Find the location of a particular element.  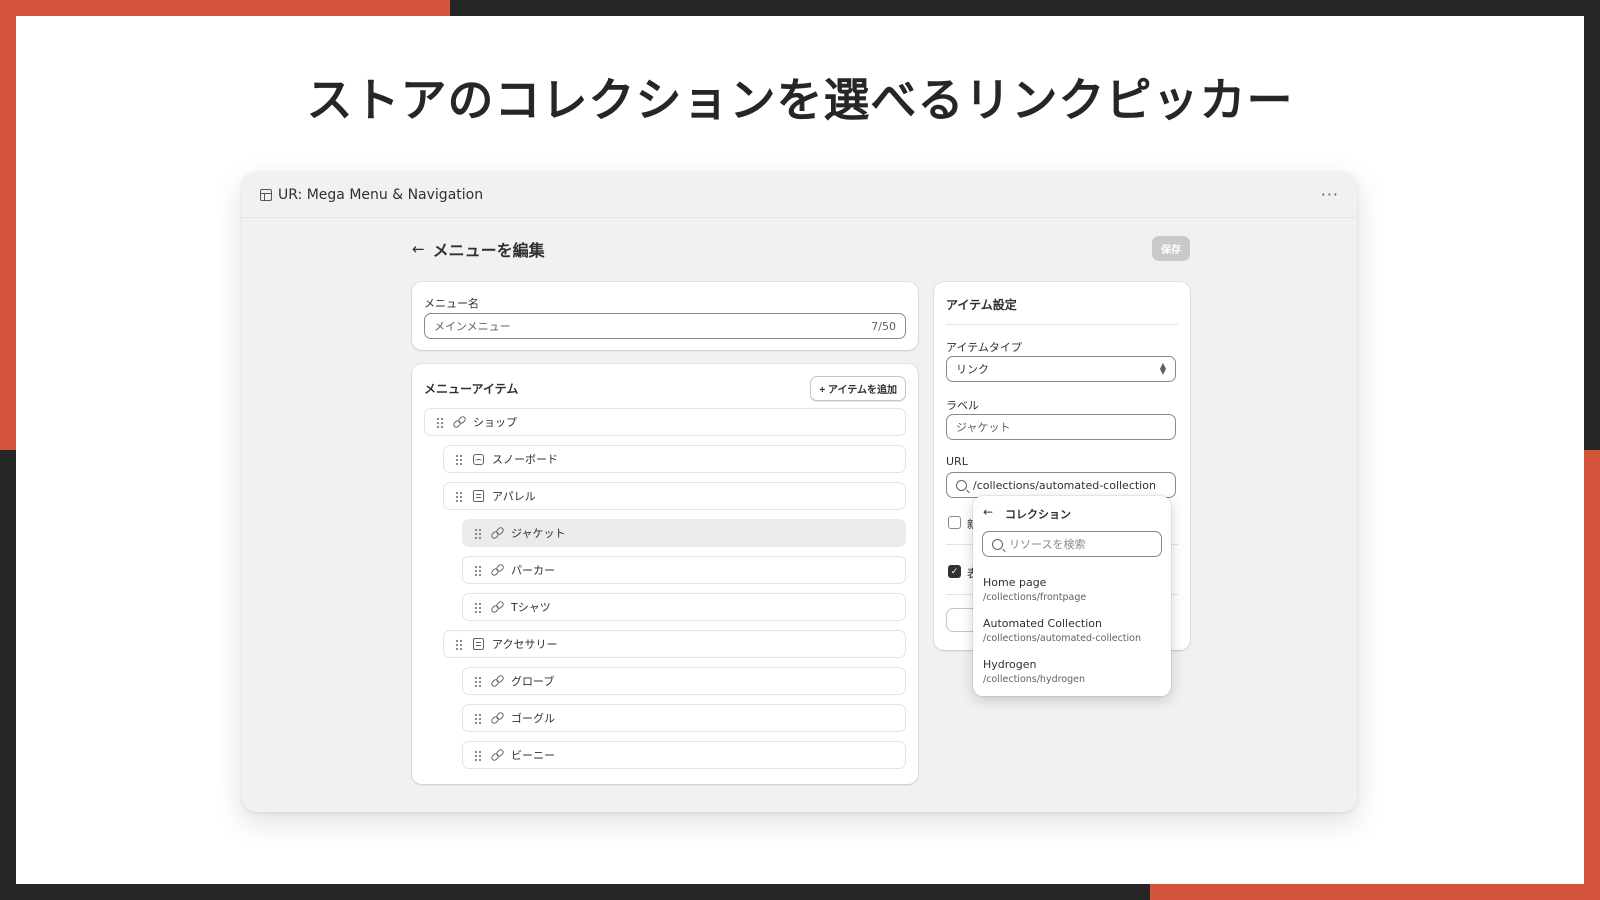

url-field-label: URL is located at coordinates (957, 461).